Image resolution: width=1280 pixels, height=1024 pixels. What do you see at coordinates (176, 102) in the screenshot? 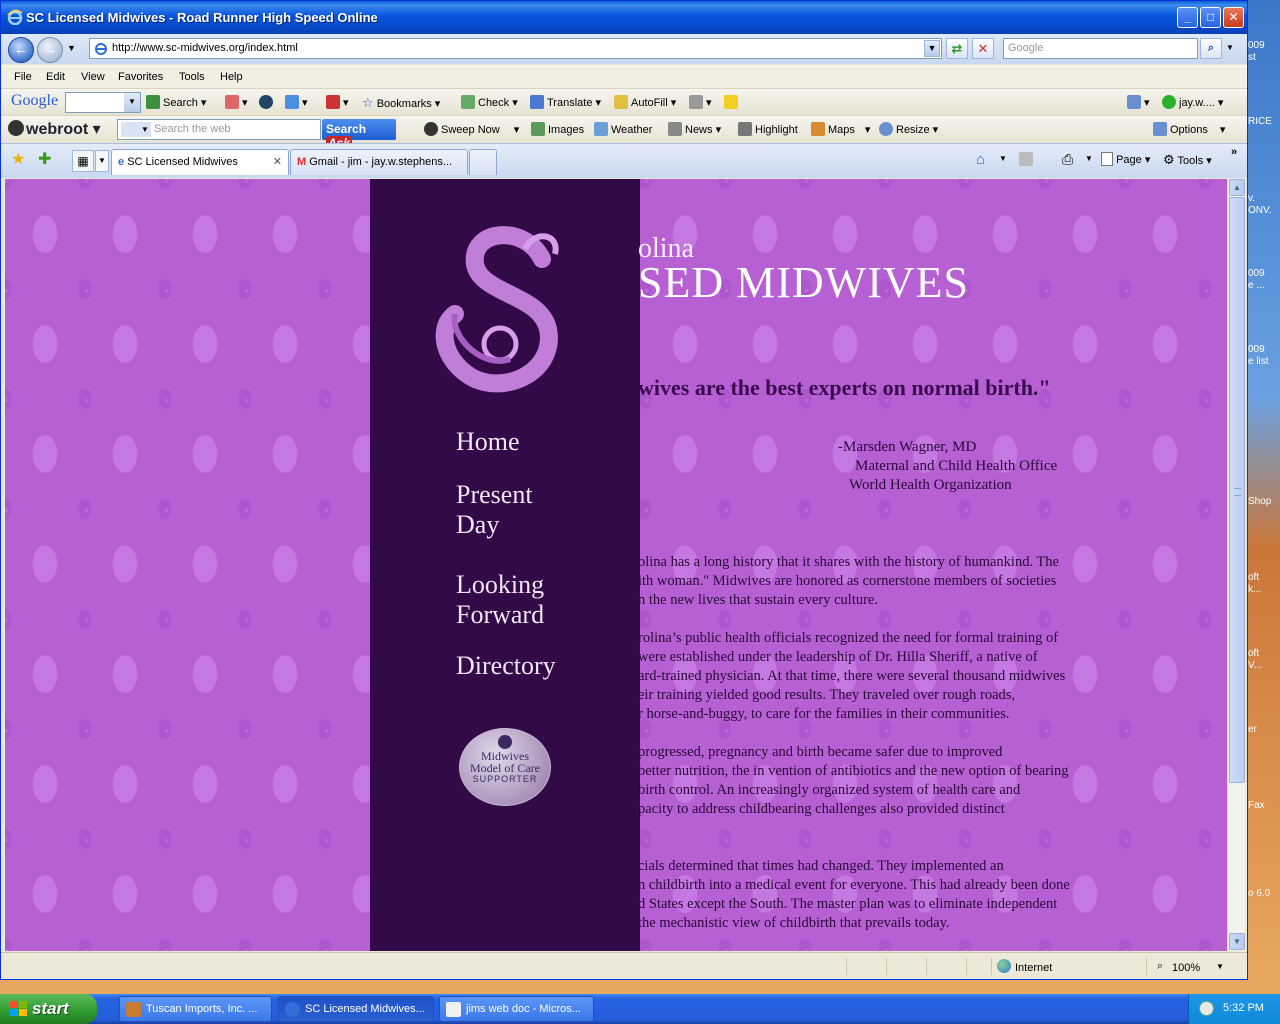
I see `google-search-button: Search ▾` at bounding box center [176, 102].